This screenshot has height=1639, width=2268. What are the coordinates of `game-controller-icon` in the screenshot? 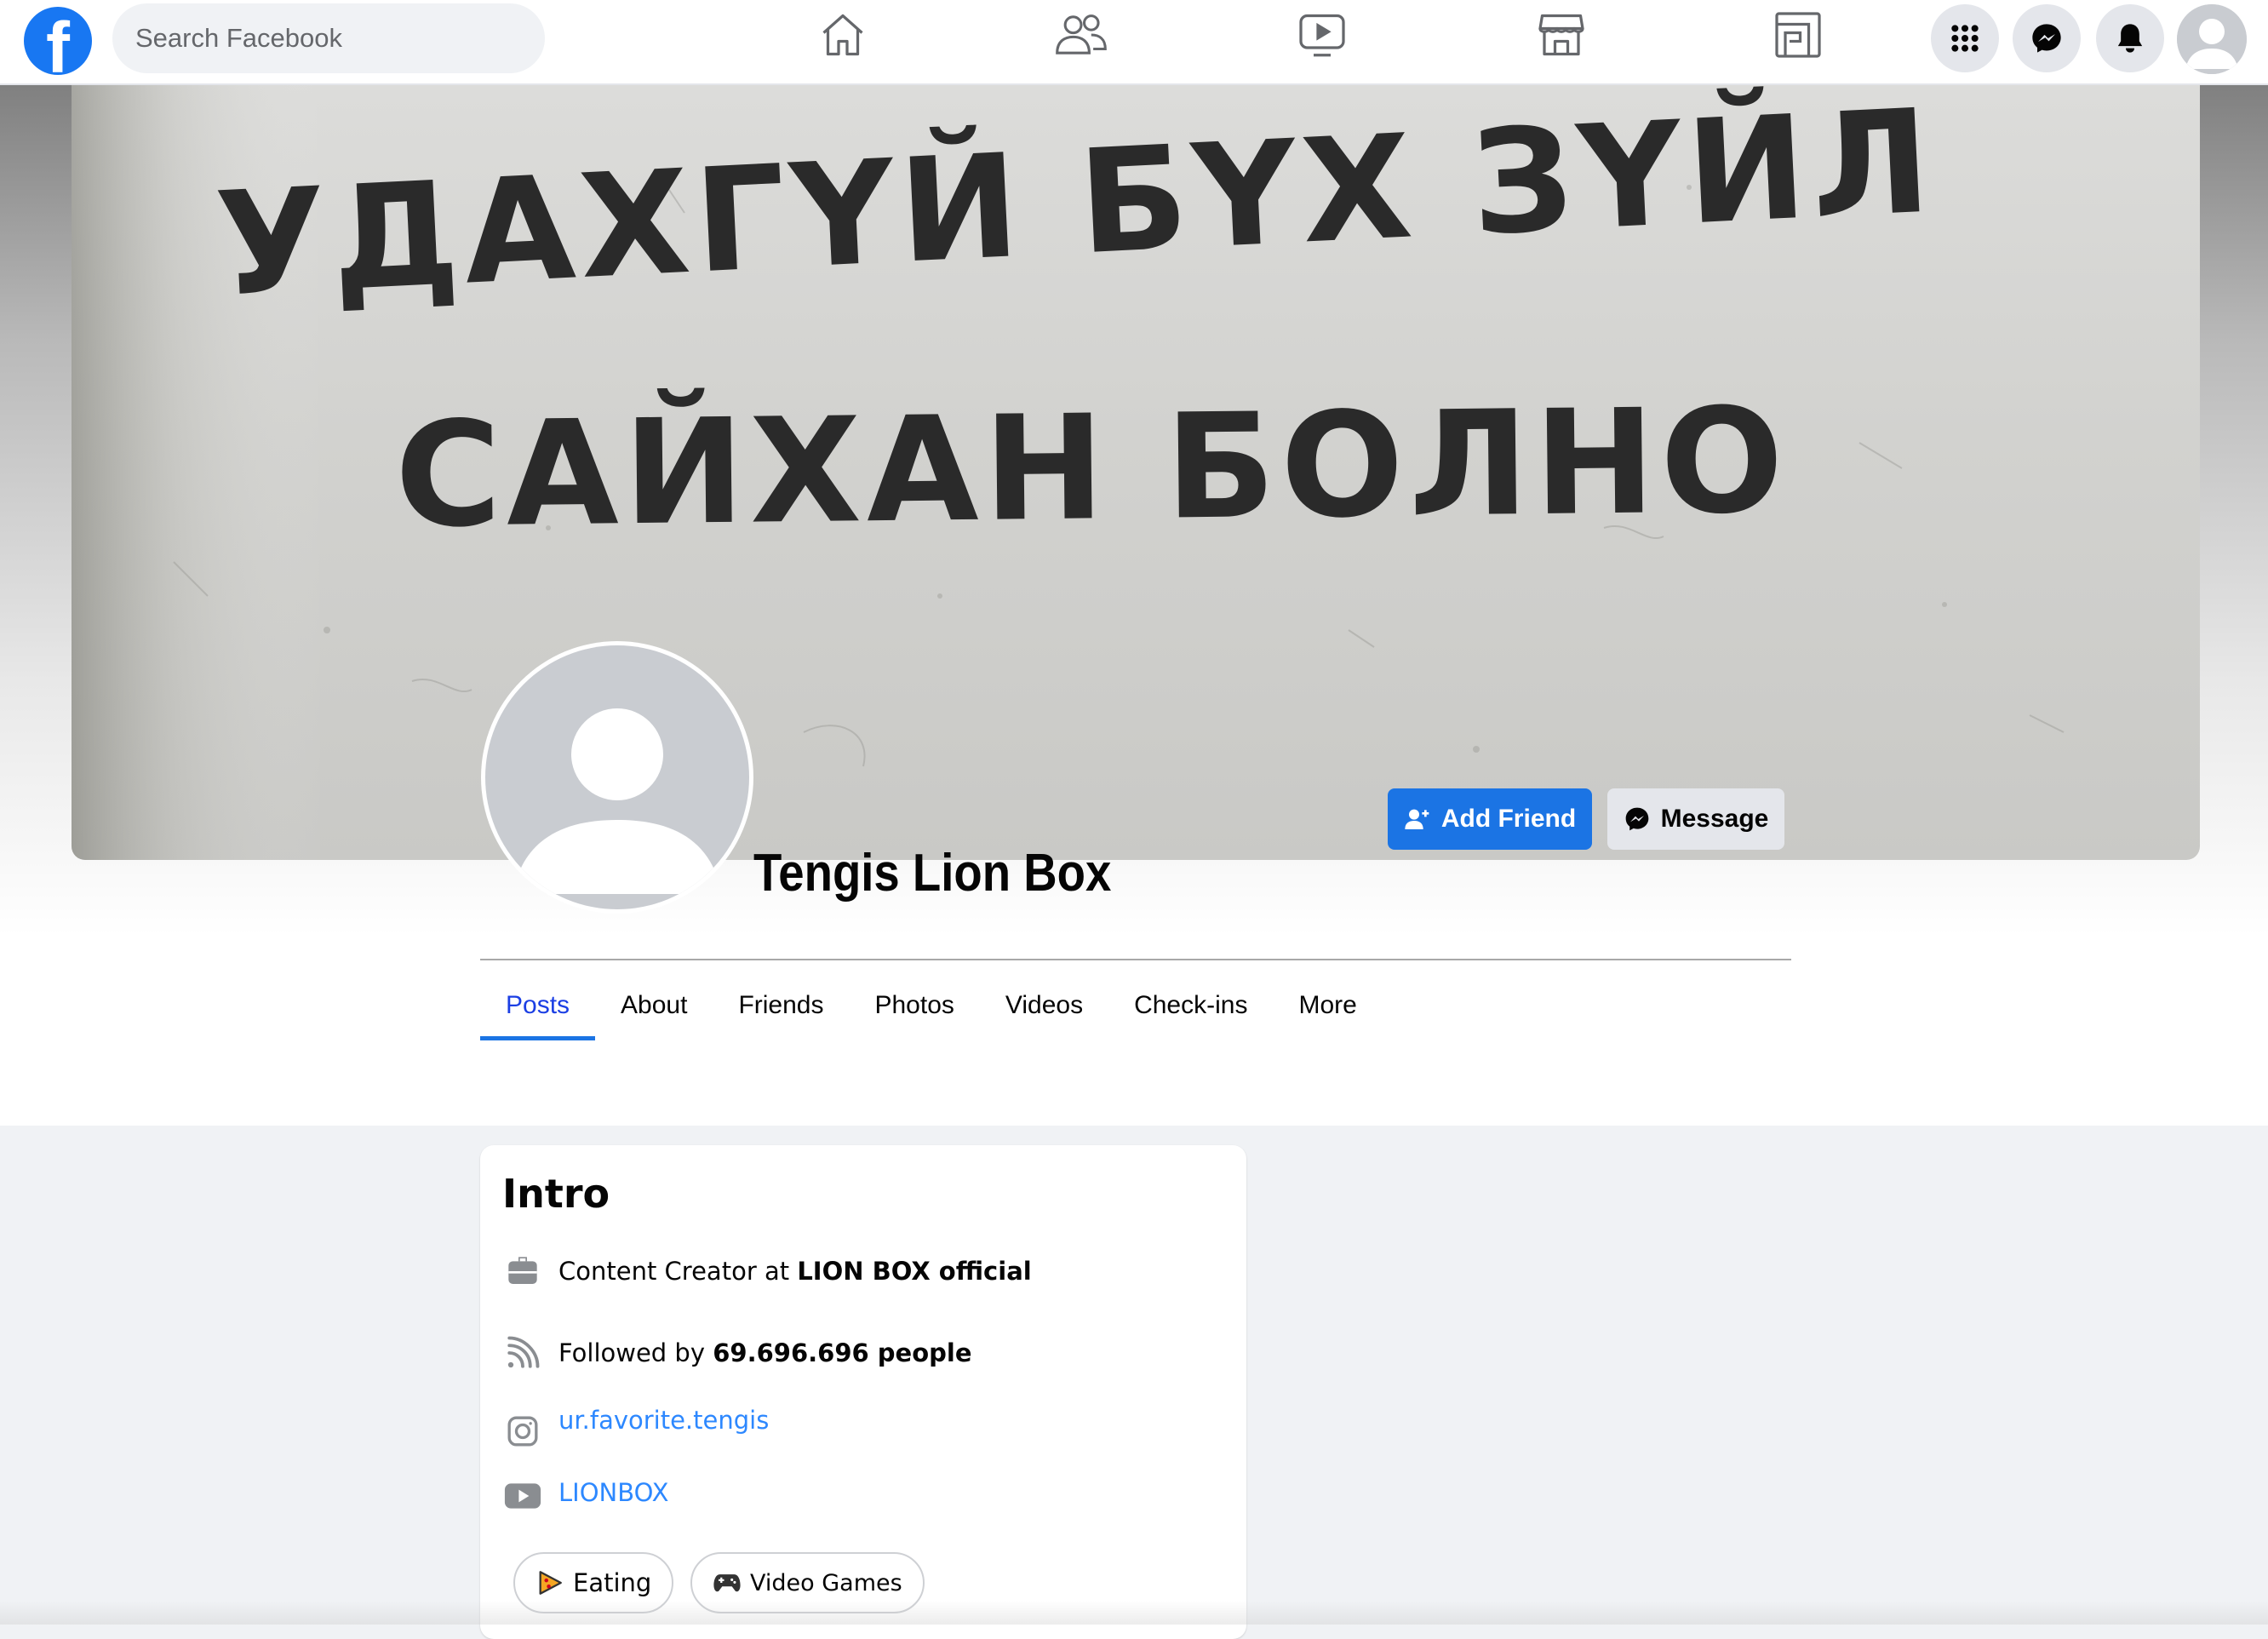 It's located at (727, 1583).